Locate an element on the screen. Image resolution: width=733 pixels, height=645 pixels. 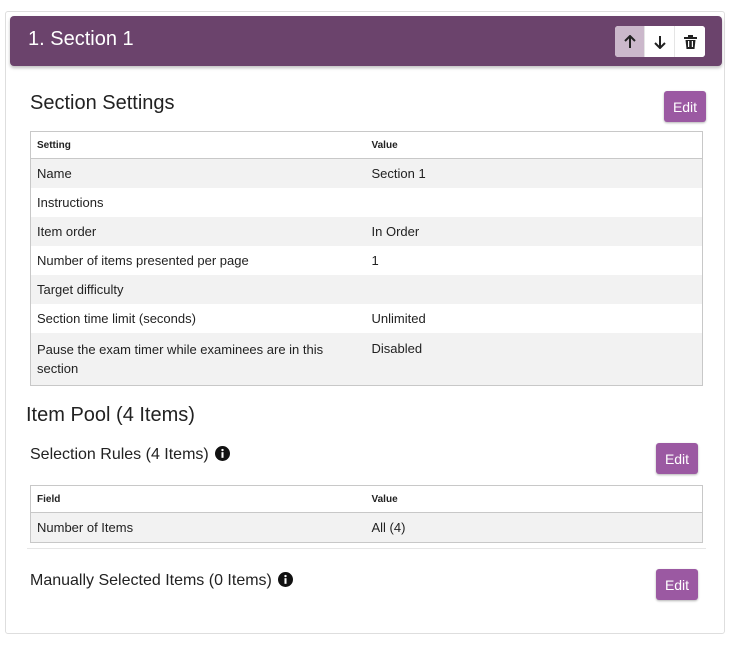
section-title: 1. Section 1 is located at coordinates (81, 39).